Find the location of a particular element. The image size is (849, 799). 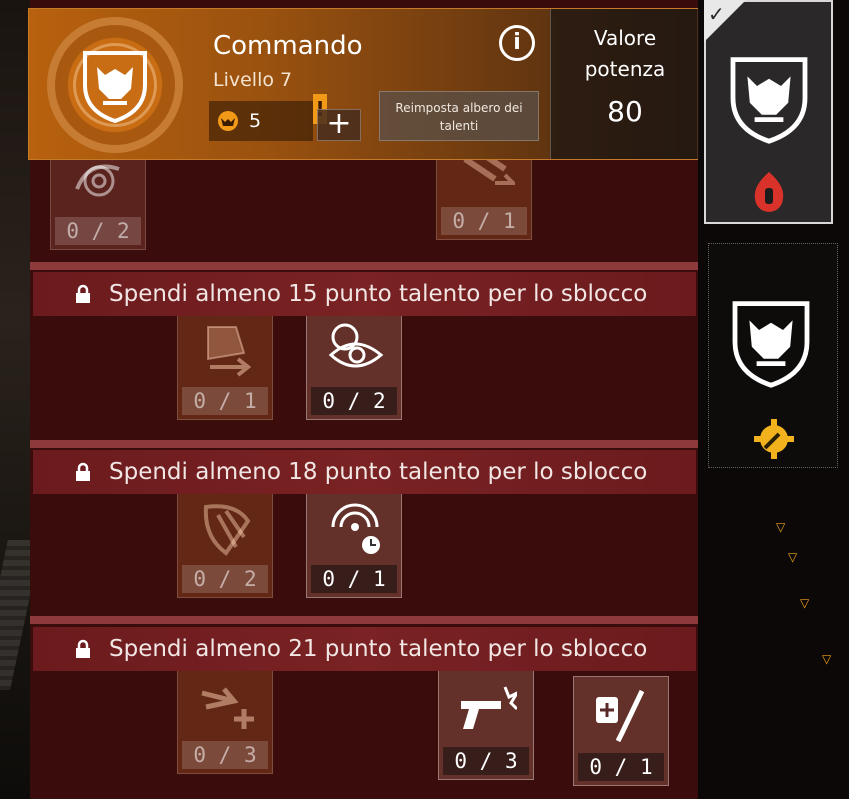

radar-clock-icon is located at coordinates (355, 528).